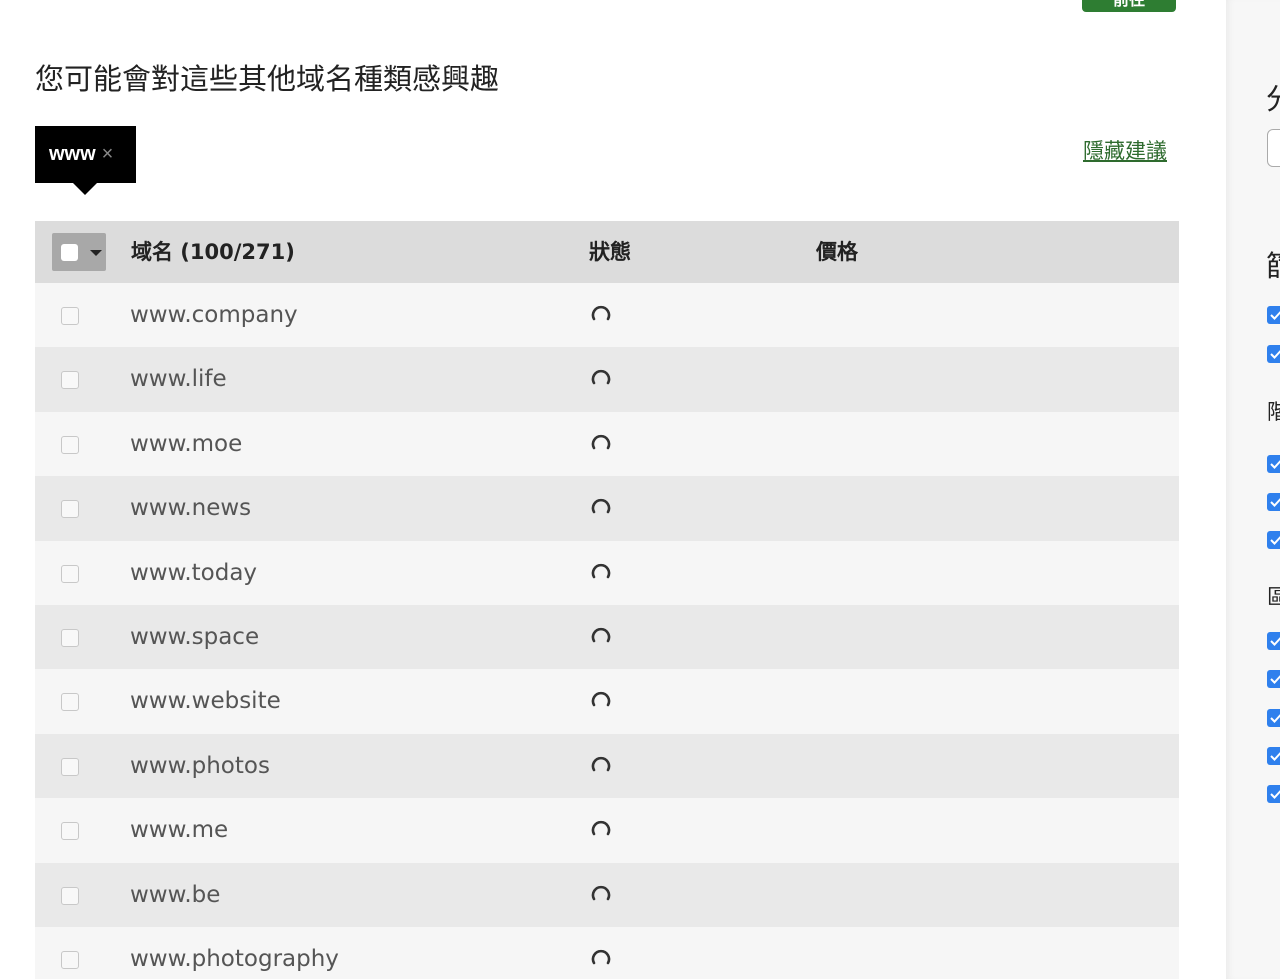 The height and width of the screenshot is (979, 1280). I want to click on hide-suggestions-link: 隱藏建議, so click(1125, 150).